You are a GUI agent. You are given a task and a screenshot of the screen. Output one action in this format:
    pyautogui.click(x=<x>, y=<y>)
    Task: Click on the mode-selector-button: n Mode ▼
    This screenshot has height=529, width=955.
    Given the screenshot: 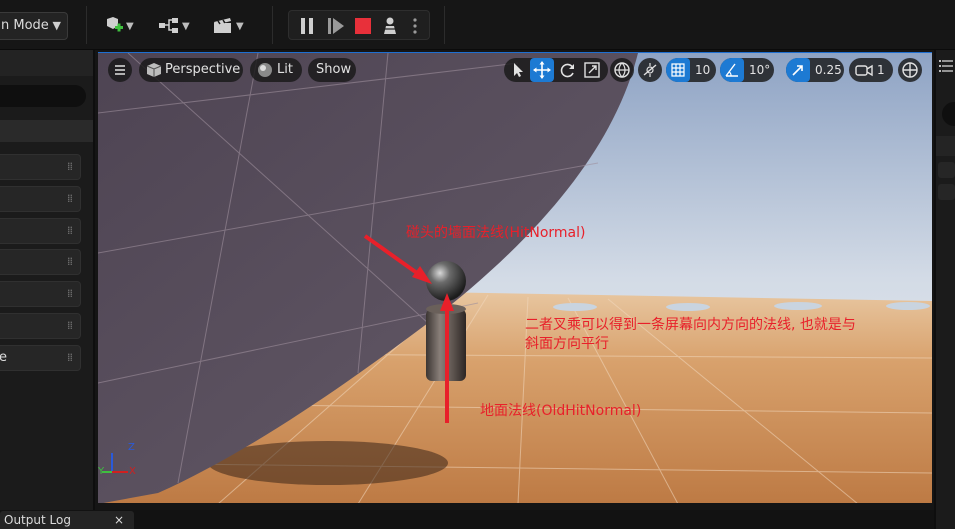 What is the action you would take?
    pyautogui.click(x=34, y=26)
    